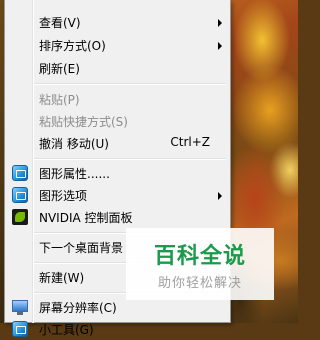  I want to click on menu-item-label: 新建(W), so click(62, 278).